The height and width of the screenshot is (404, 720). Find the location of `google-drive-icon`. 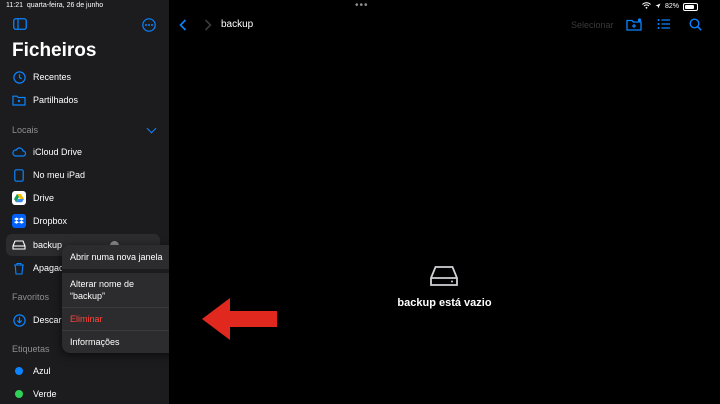

google-drive-icon is located at coordinates (19, 198).